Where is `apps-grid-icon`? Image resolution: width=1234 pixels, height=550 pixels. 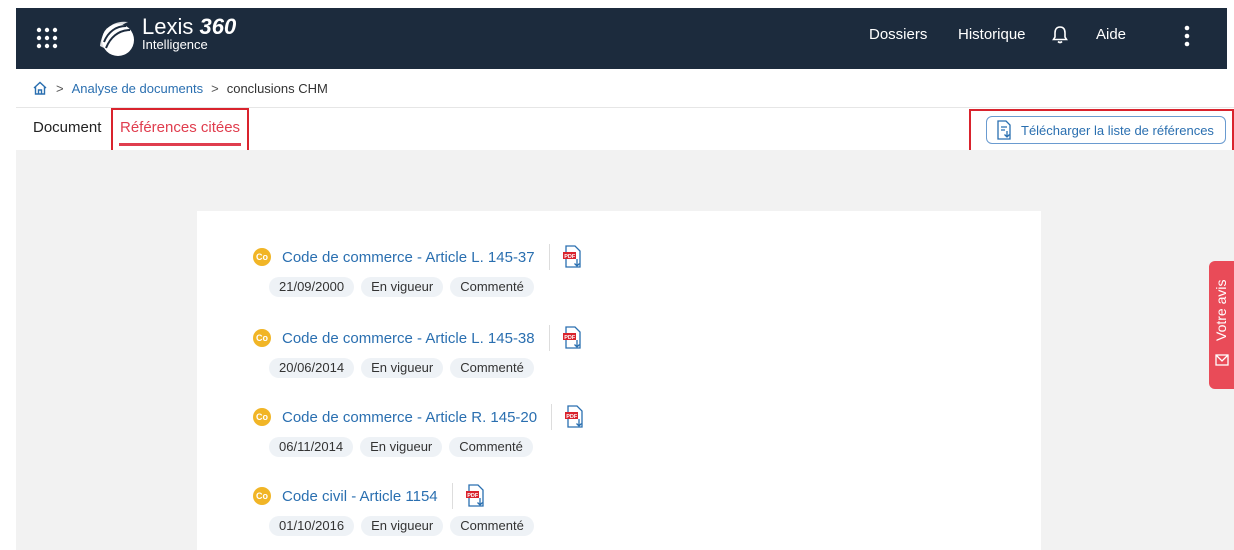 apps-grid-icon is located at coordinates (47, 38).